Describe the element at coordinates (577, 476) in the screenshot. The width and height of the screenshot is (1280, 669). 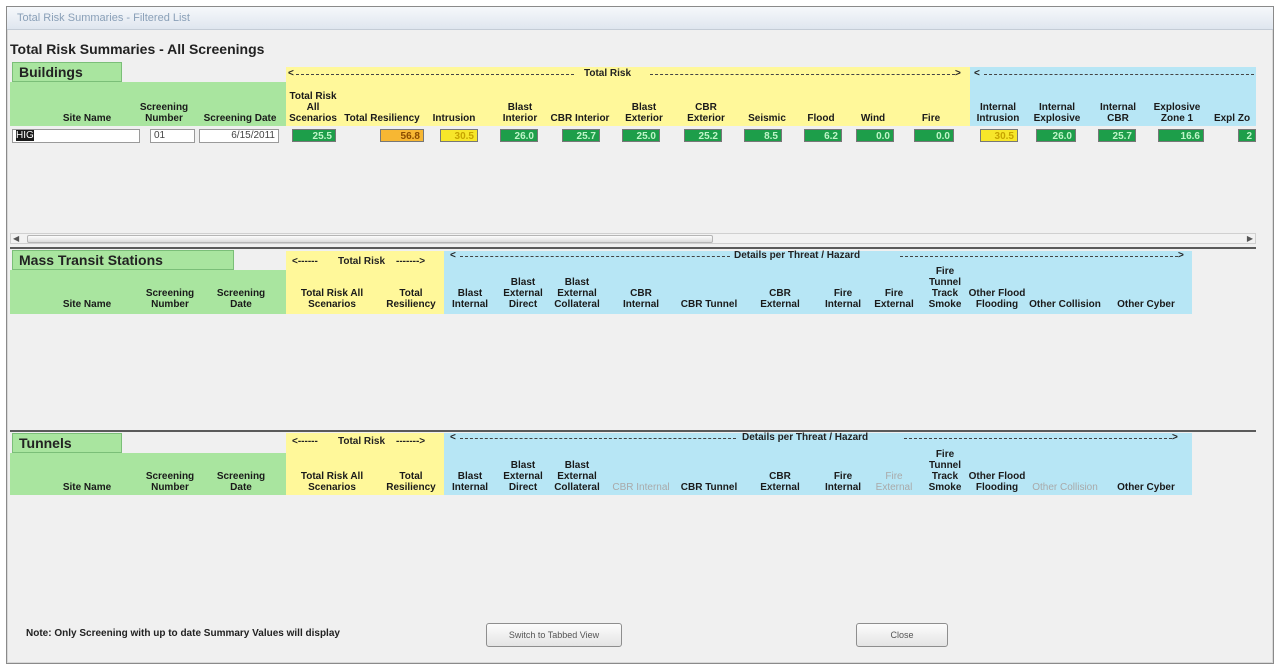
I see `tn-col-blast-external-collateral: Blast External Collateral` at that location.